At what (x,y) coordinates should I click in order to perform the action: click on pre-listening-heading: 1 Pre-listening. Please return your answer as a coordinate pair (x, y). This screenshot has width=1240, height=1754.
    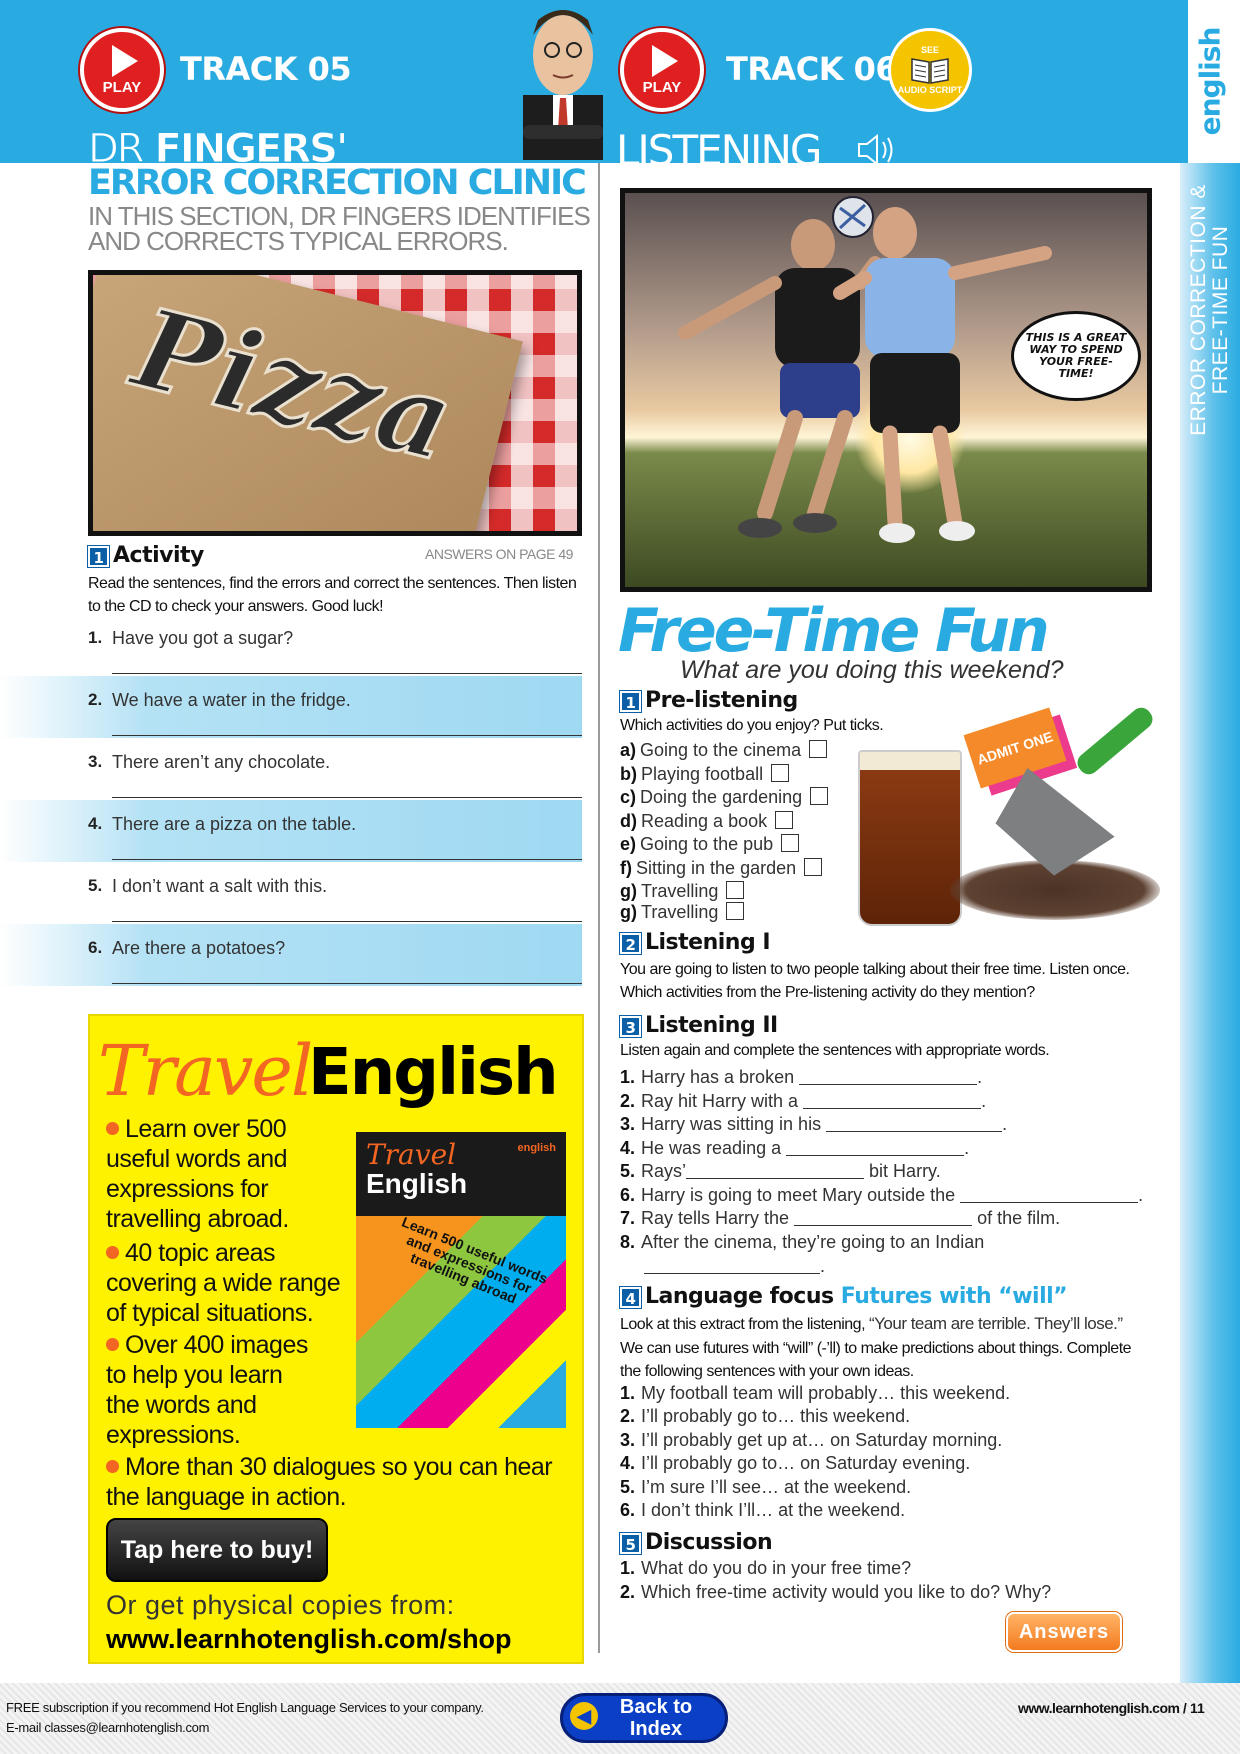
    Looking at the image, I should click on (709, 700).